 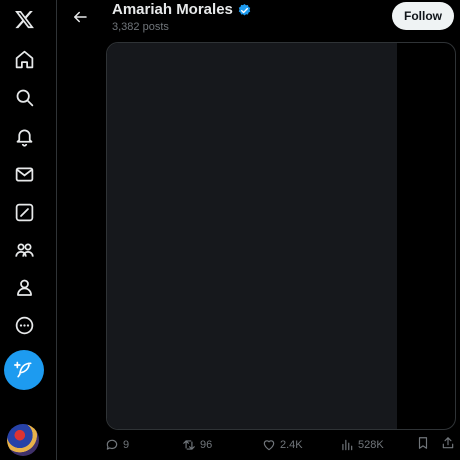 I want to click on profile-icon, so click(x=24, y=287).